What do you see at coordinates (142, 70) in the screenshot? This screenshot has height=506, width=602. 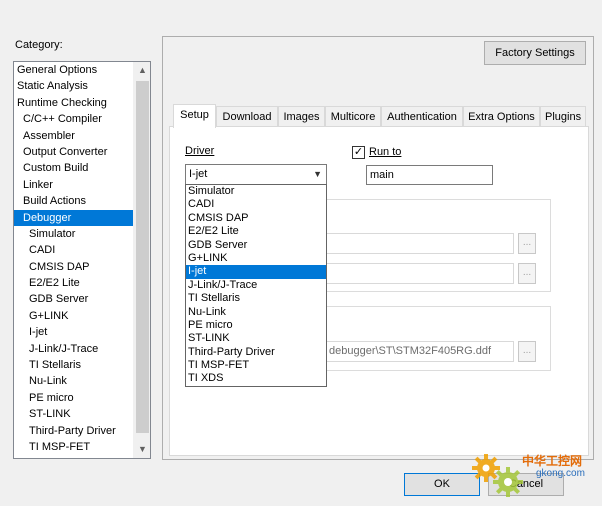 I see `scroll-up-icon: ▲` at bounding box center [142, 70].